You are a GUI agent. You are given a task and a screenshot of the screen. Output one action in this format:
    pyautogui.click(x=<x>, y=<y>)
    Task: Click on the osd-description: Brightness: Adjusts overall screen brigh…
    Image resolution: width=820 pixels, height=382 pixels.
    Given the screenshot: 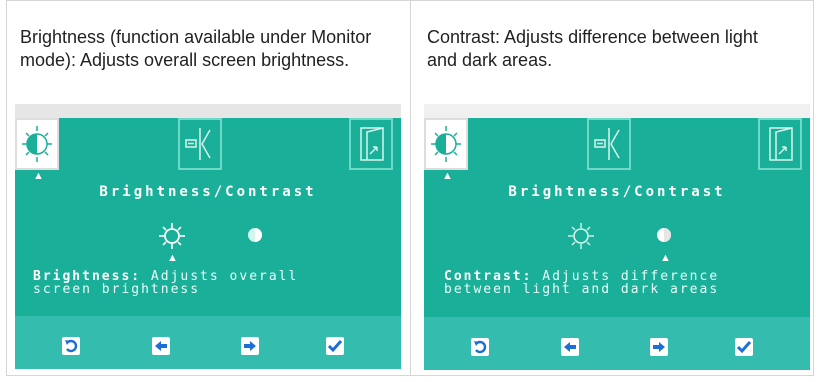 What is the action you would take?
    pyautogui.click(x=166, y=283)
    